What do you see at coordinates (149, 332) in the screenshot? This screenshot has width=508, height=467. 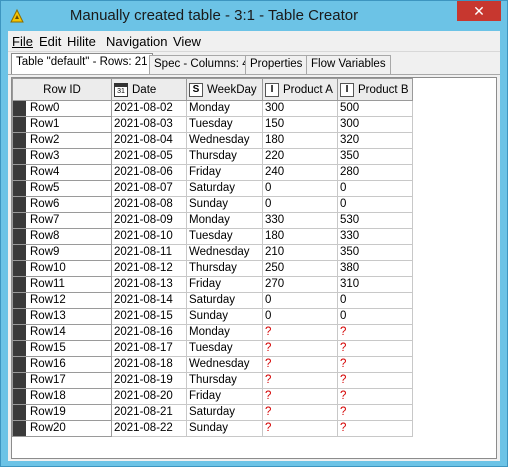 I see `date-cell: 2021-08-16` at bounding box center [149, 332].